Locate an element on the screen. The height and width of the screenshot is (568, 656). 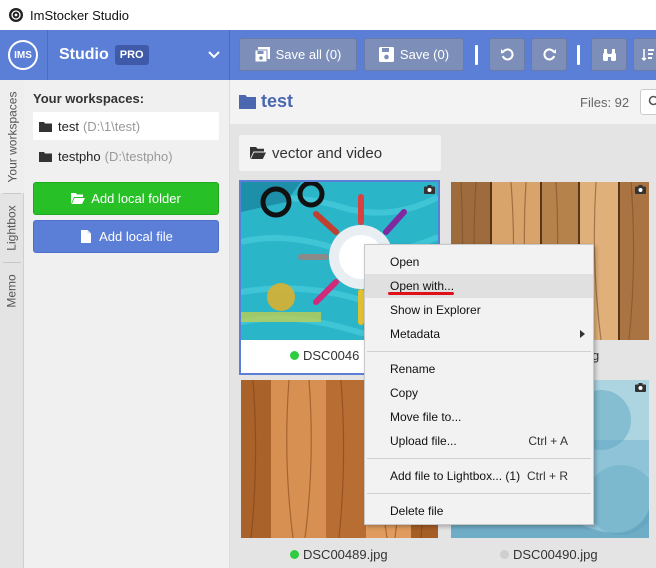
save-all-button: Save all (0) is located at coordinates (298, 54).